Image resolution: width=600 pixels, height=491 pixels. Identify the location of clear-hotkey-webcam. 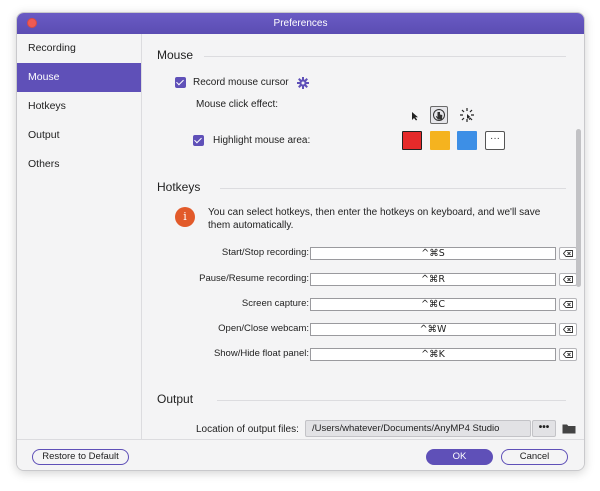
(568, 329).